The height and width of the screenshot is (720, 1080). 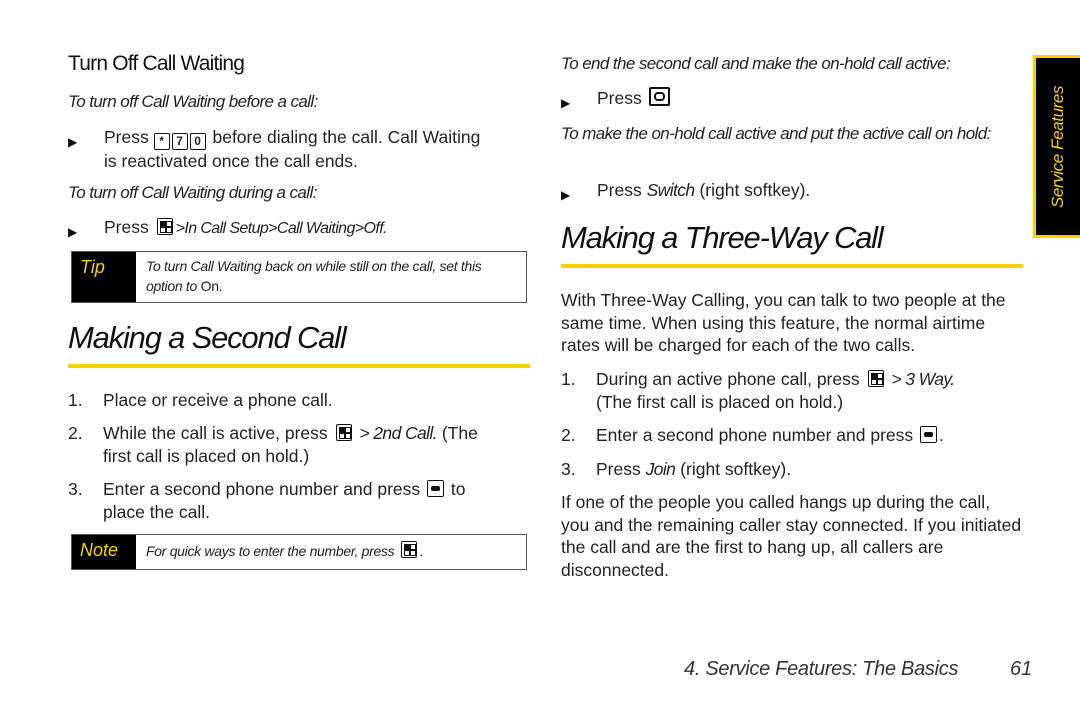 What do you see at coordinates (458, 489) in the screenshot?
I see `step-text-post: to` at bounding box center [458, 489].